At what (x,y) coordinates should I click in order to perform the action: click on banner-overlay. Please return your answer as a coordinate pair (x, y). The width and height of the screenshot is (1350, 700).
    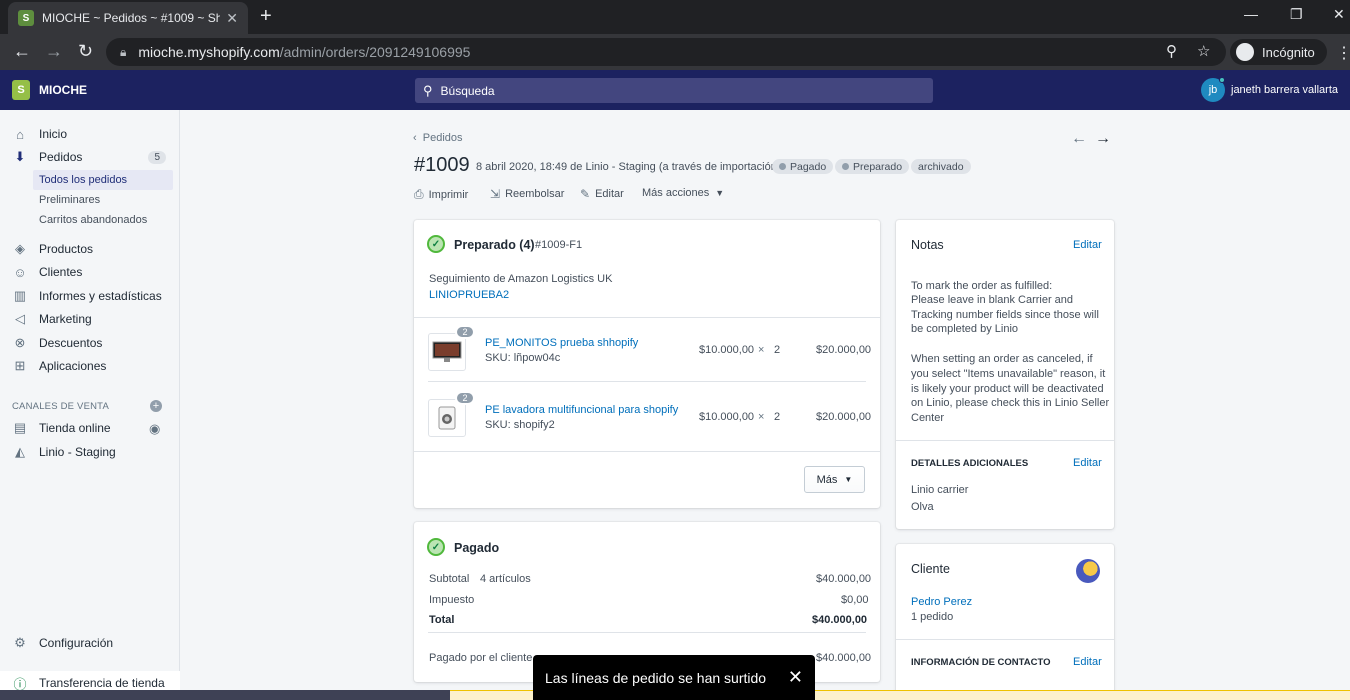
    Looking at the image, I should click on (225, 695).